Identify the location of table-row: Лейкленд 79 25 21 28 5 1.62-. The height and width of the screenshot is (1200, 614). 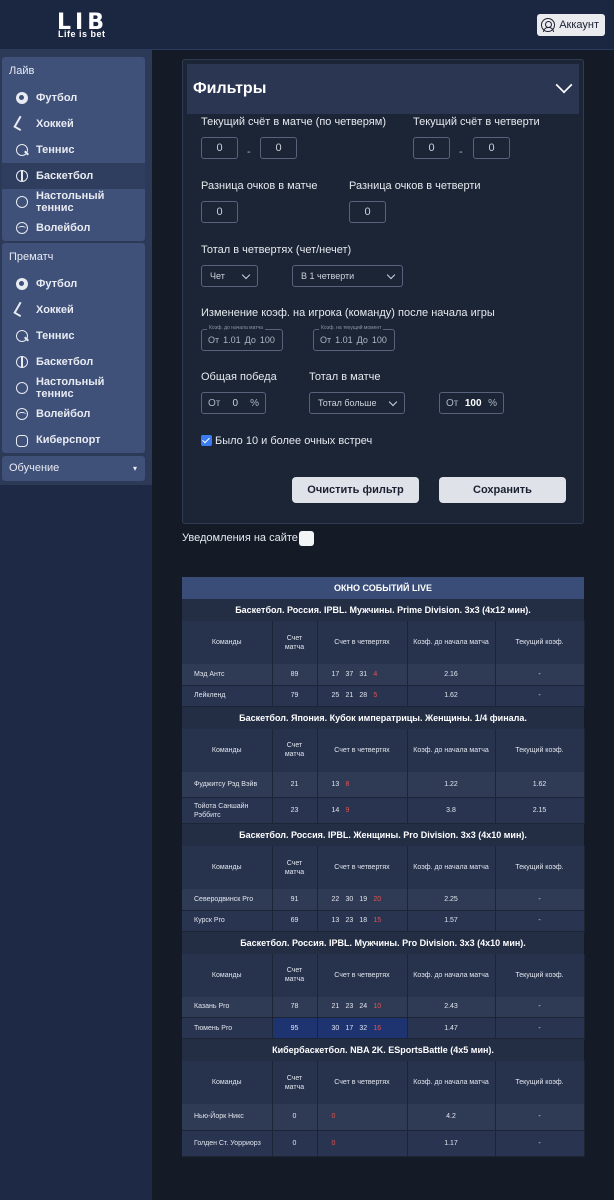
(383, 696).